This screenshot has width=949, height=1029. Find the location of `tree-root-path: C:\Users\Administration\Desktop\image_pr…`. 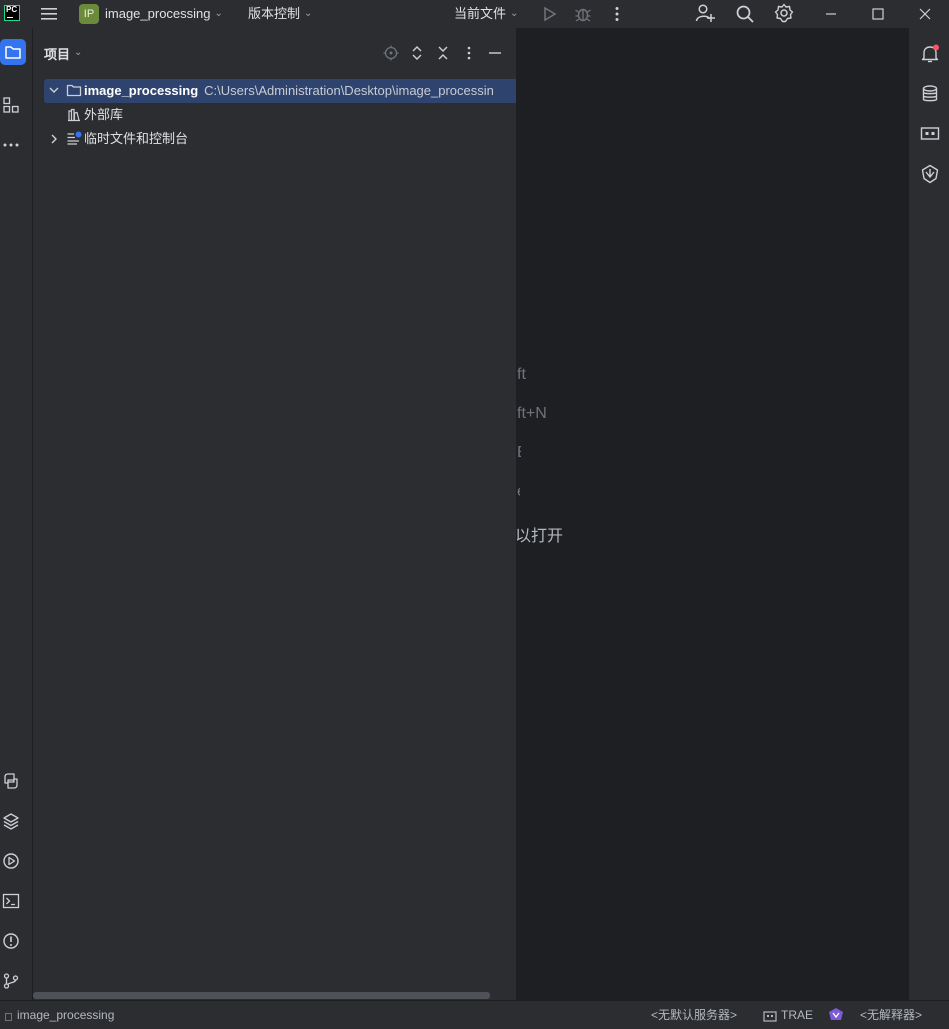

tree-root-path: C:\Users\Administration\Desktop\image_pr… is located at coordinates (349, 90).